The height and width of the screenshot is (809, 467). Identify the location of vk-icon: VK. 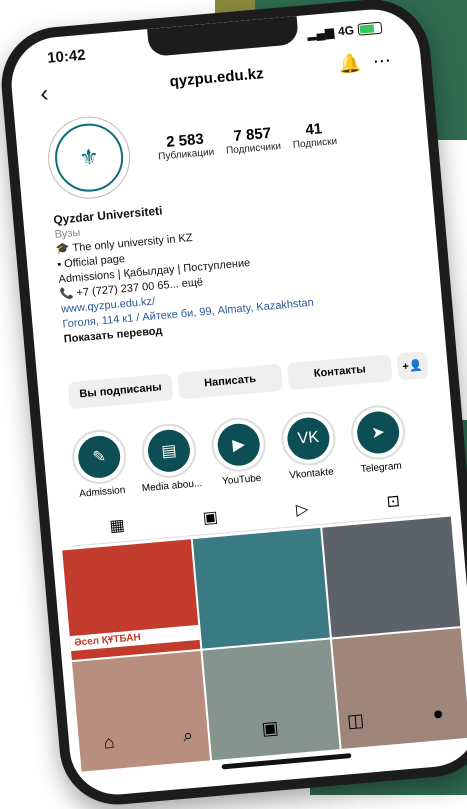
(308, 438).